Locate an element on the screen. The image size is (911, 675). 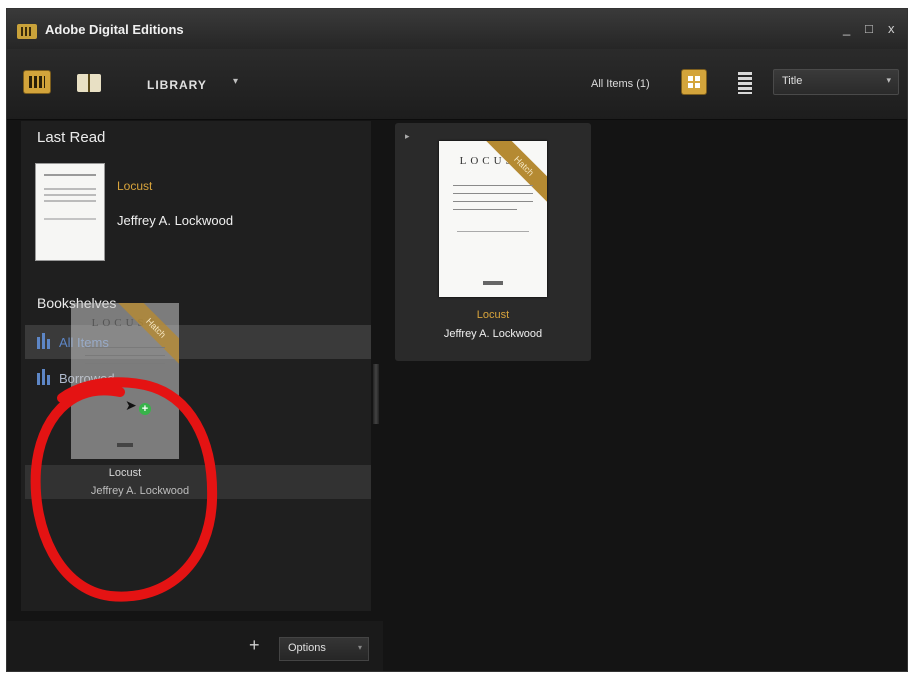
list-view-icon is located at coordinates (745, 83).